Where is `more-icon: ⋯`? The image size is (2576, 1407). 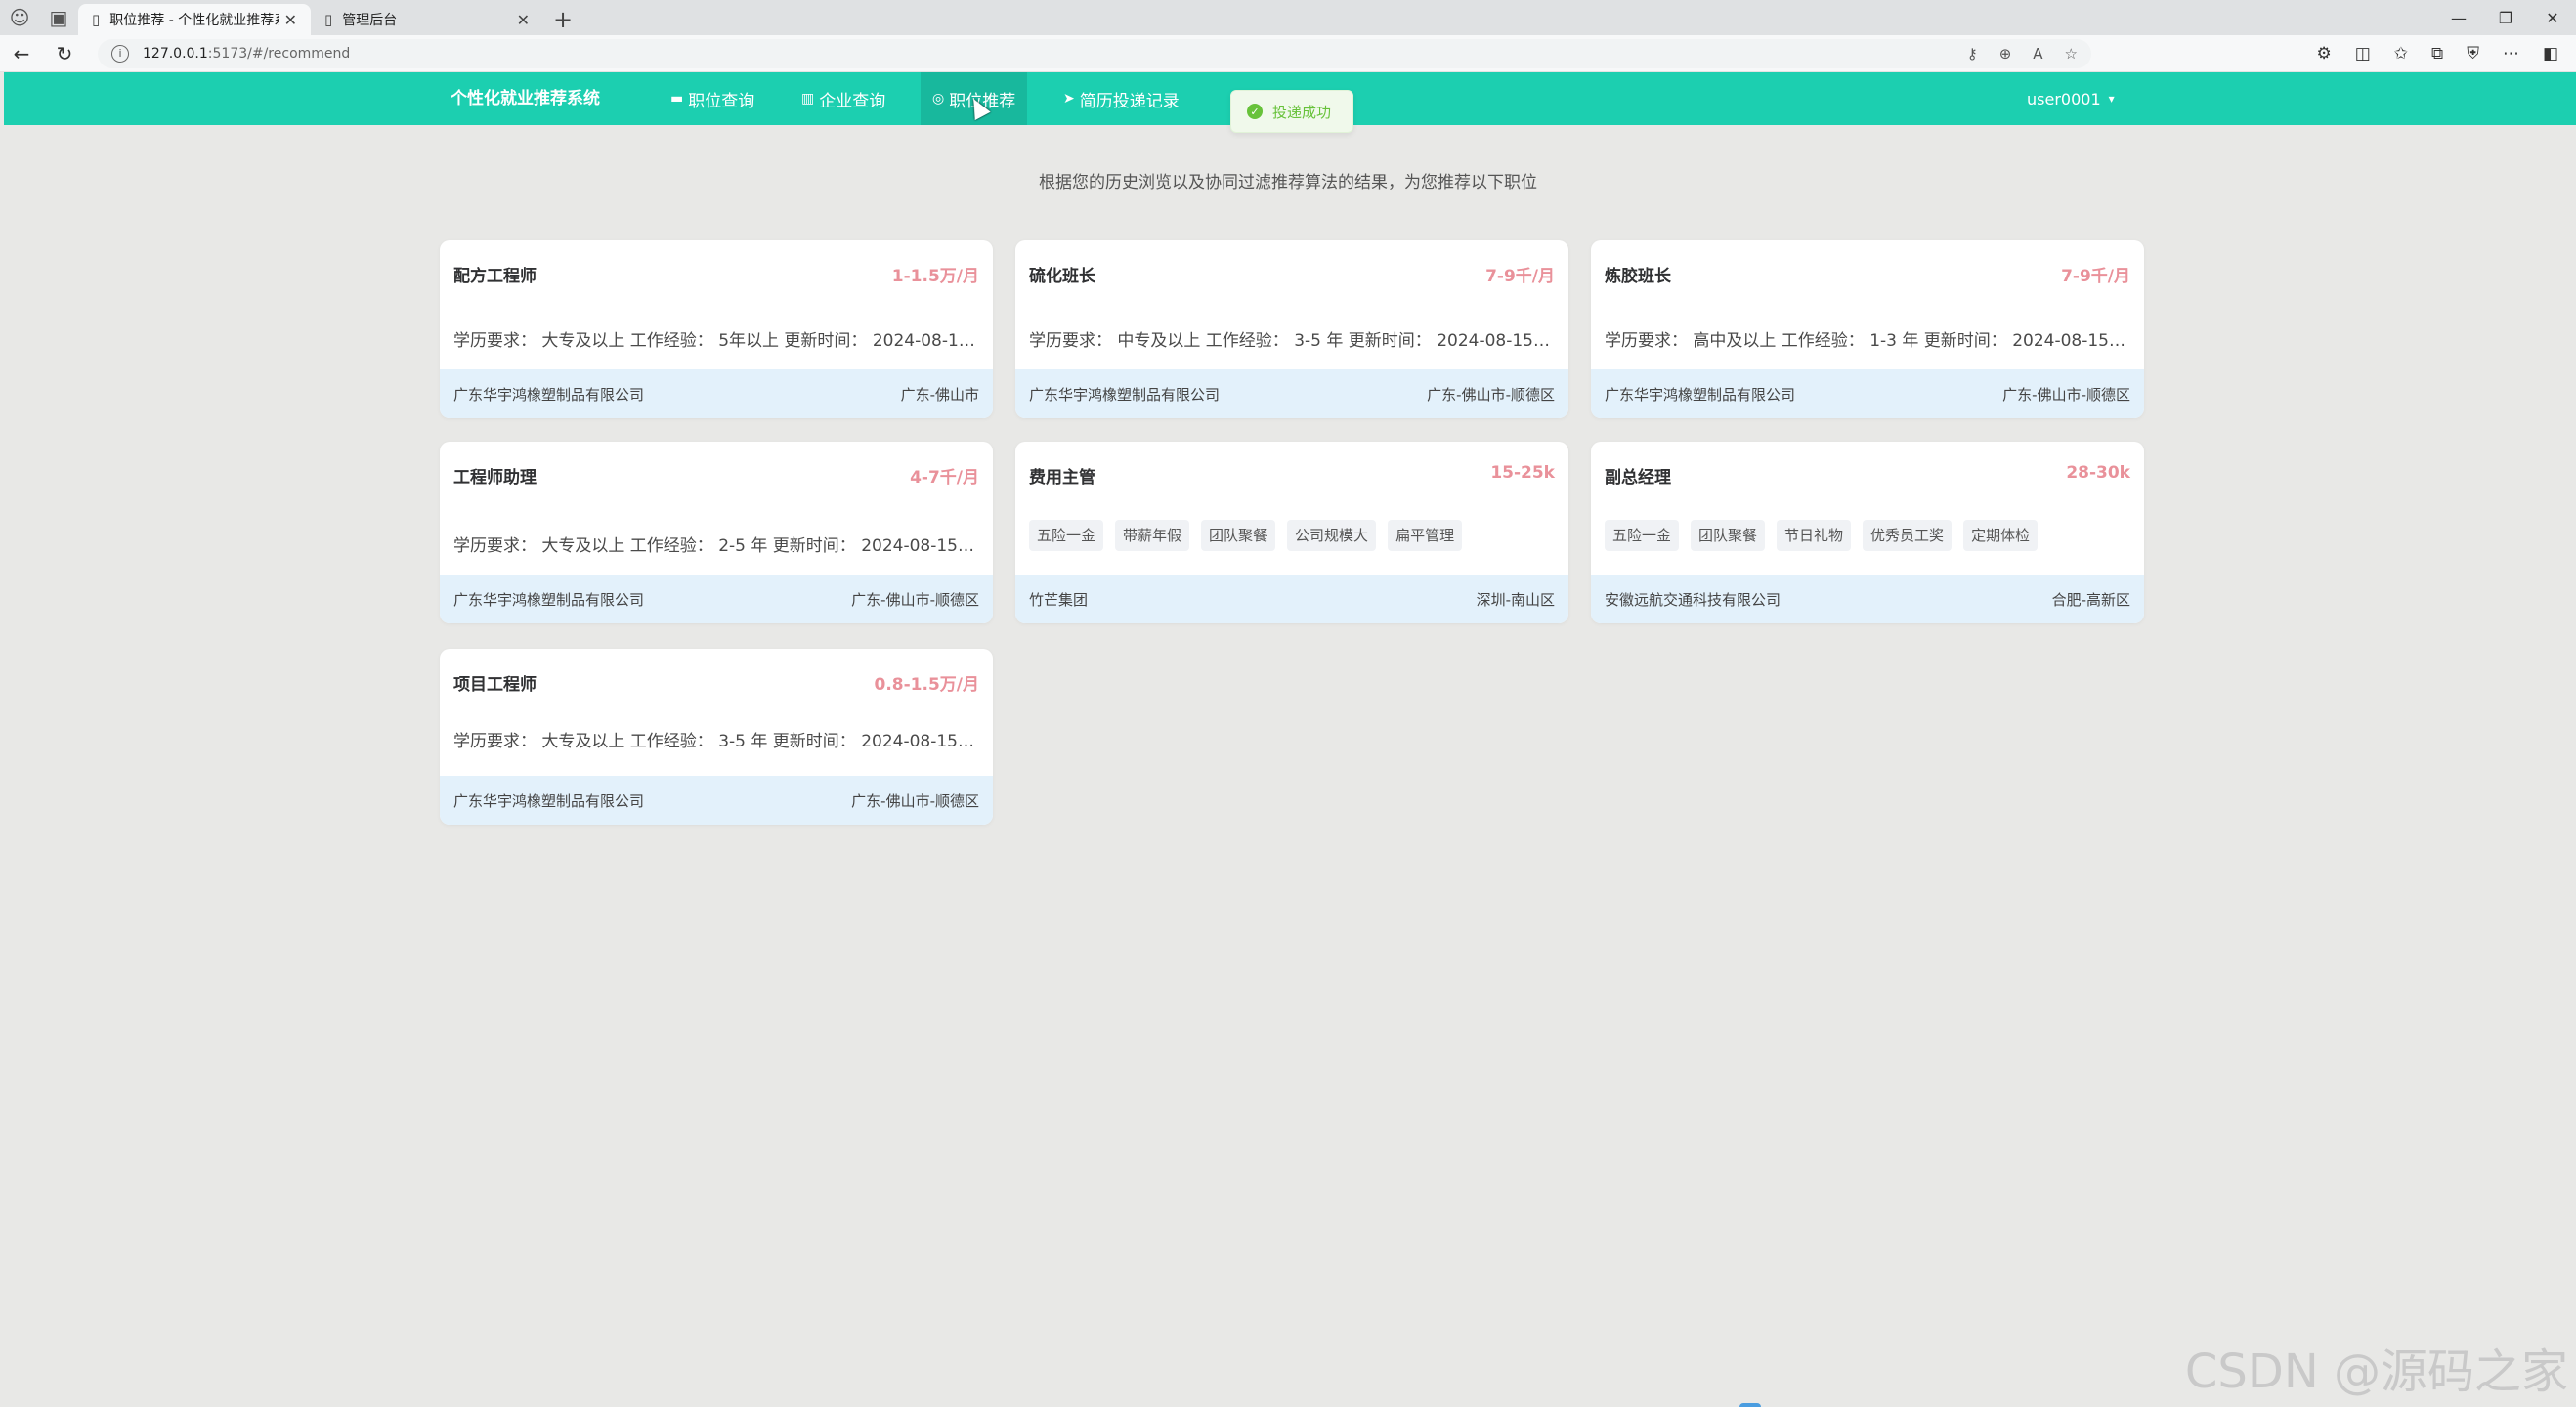 more-icon: ⋯ is located at coordinates (2511, 54).